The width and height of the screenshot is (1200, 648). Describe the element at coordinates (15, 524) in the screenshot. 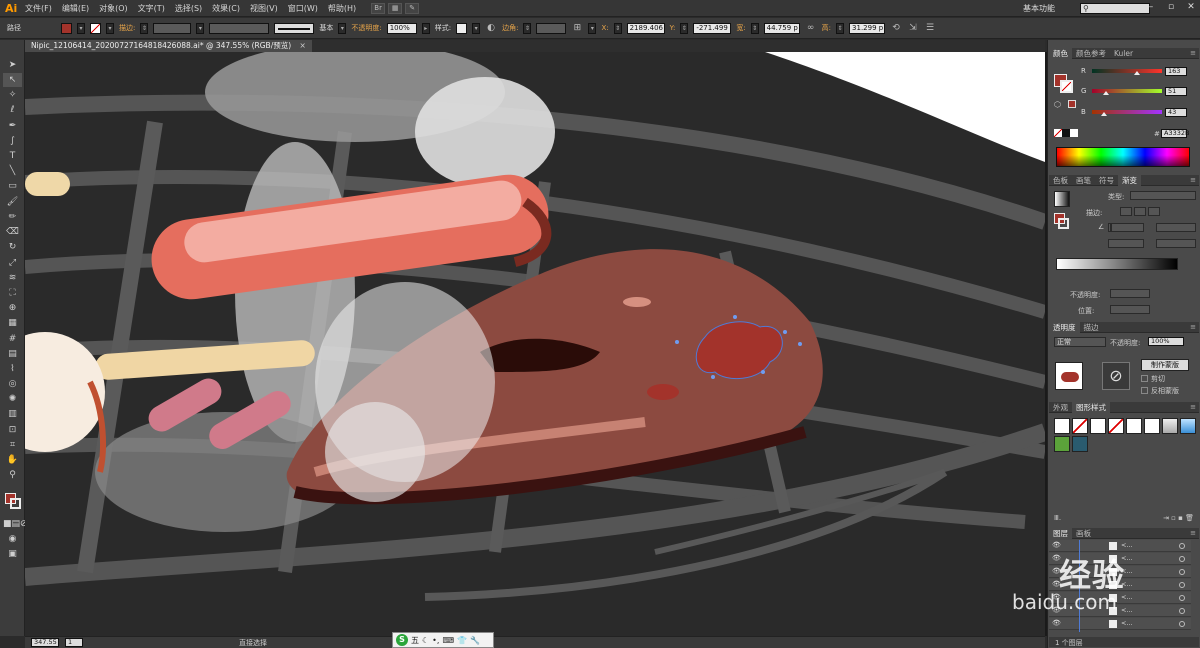

I see `color-mode-icons: ■▤⊘` at that location.